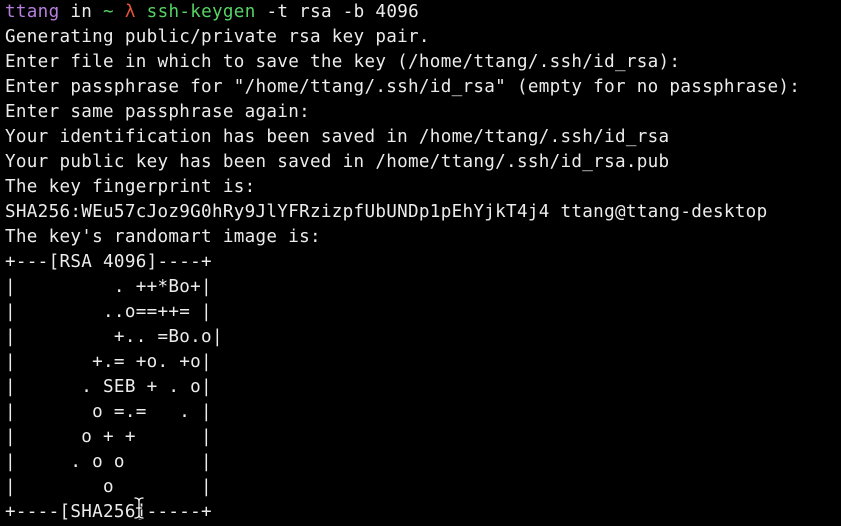  What do you see at coordinates (217, 37) in the screenshot?
I see `output-line: Generating public/private rsa key pair.` at bounding box center [217, 37].